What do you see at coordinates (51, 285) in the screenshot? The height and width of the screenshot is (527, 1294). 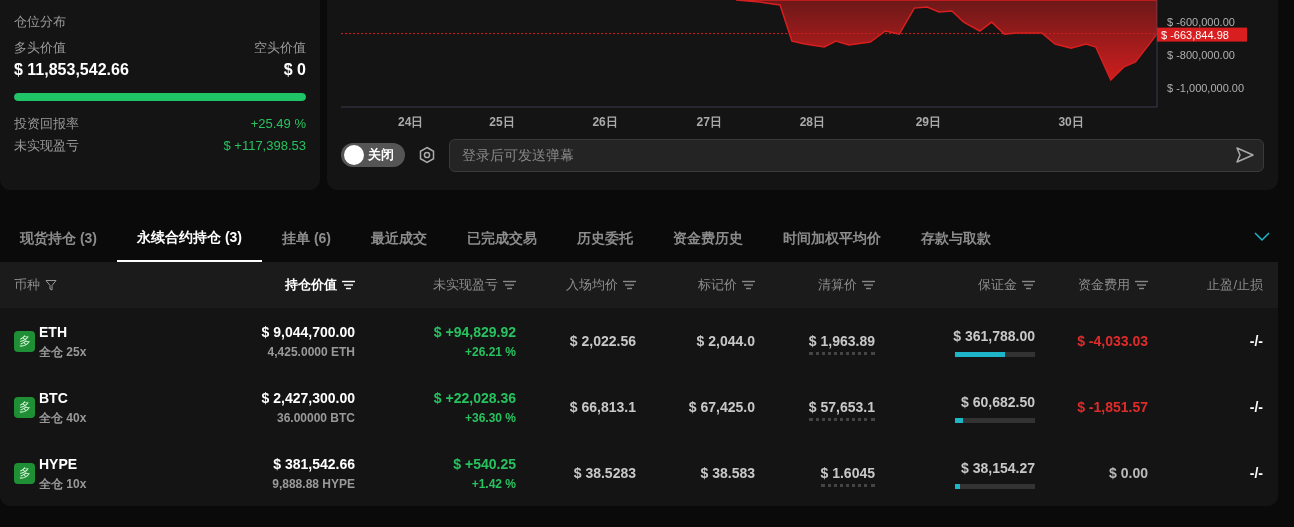 I see `filter-icon` at bounding box center [51, 285].